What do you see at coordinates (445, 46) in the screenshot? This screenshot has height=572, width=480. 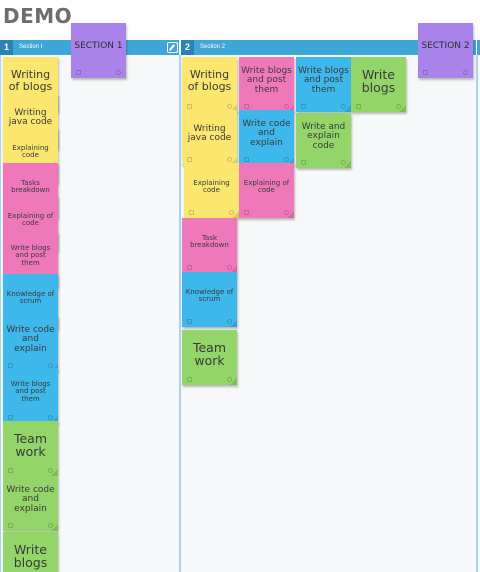 I see `section-note-text: SECTION 2` at bounding box center [445, 46].